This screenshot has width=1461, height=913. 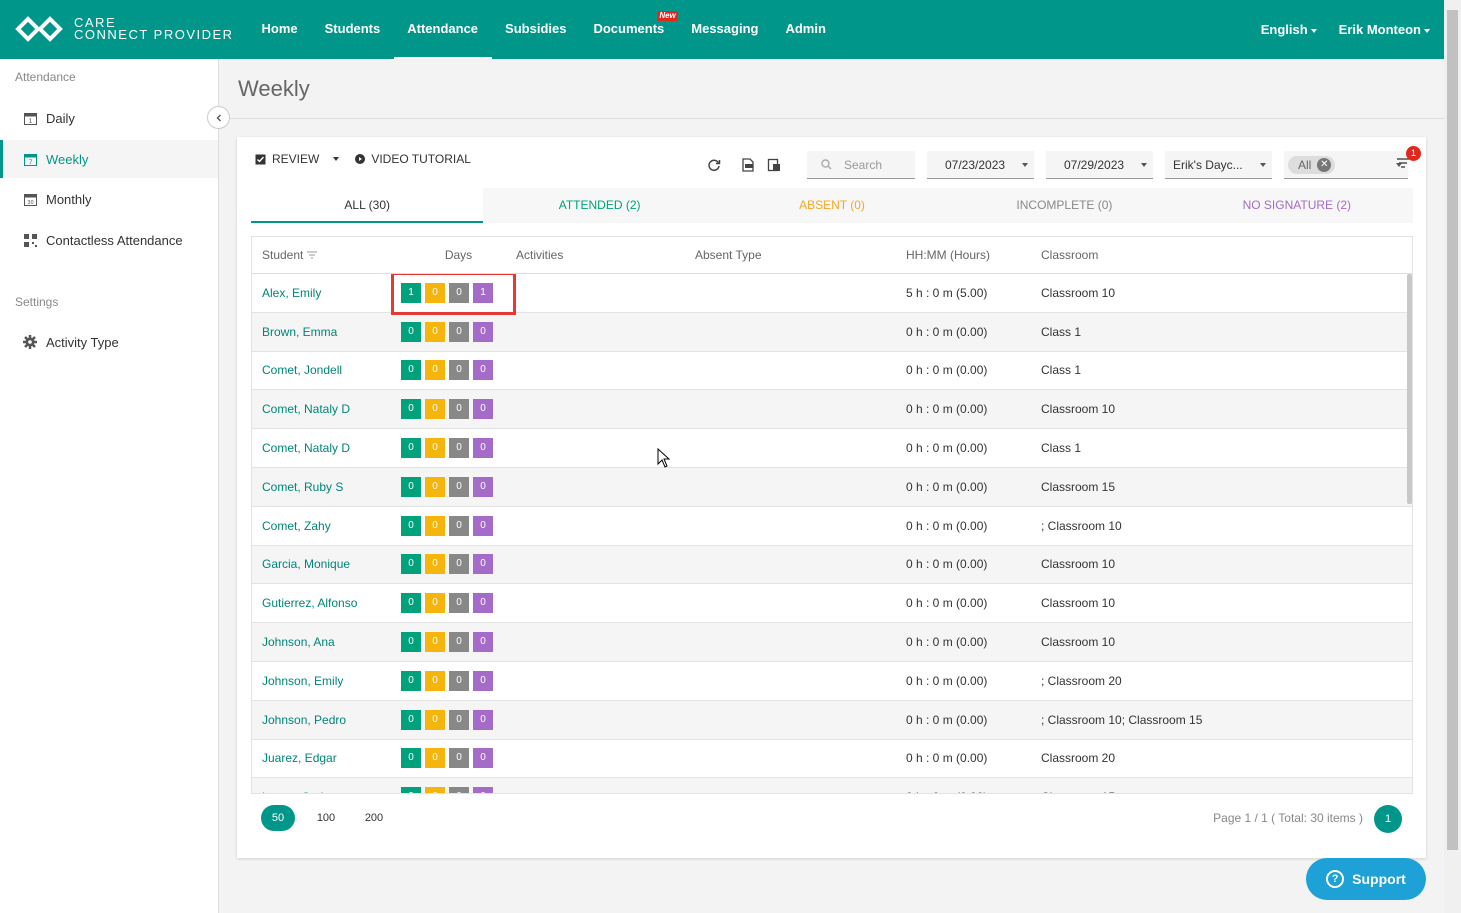 What do you see at coordinates (326, 818) in the screenshot?
I see `page-size-100: 100` at bounding box center [326, 818].